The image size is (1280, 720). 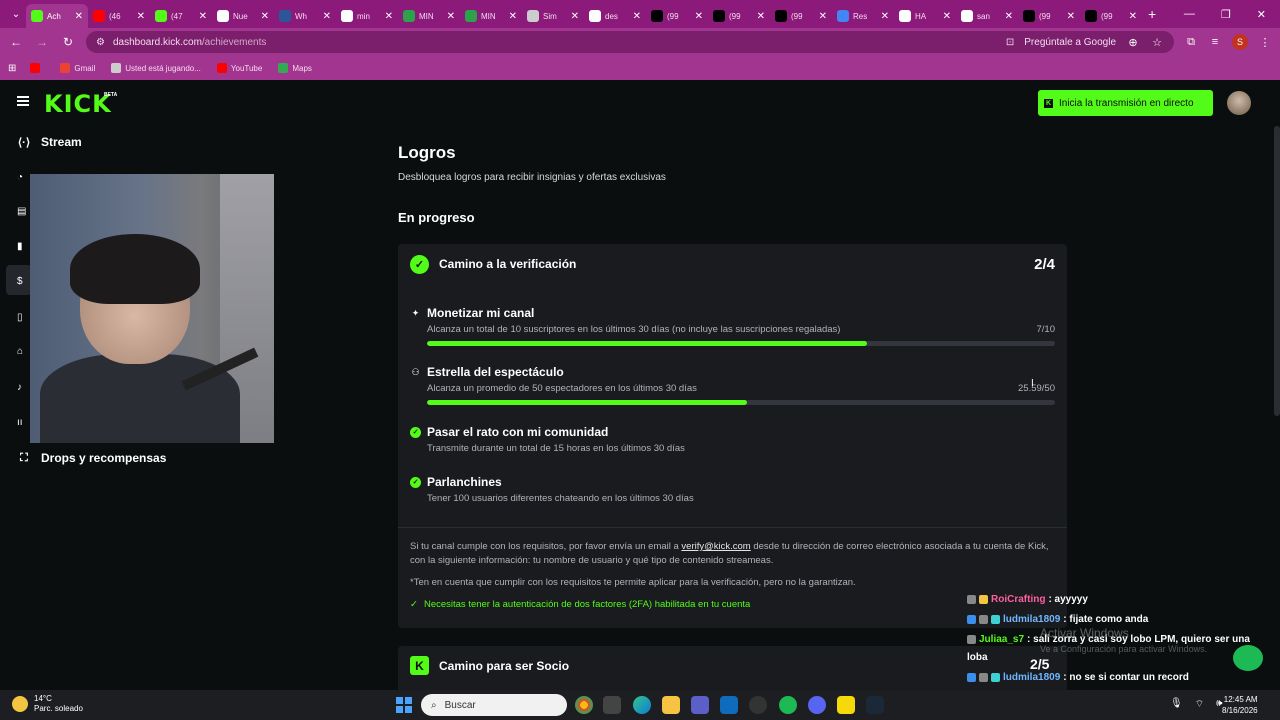 What do you see at coordinates (1133, 42) in the screenshot?
I see `zoom-icon: ⊕` at bounding box center [1133, 42].